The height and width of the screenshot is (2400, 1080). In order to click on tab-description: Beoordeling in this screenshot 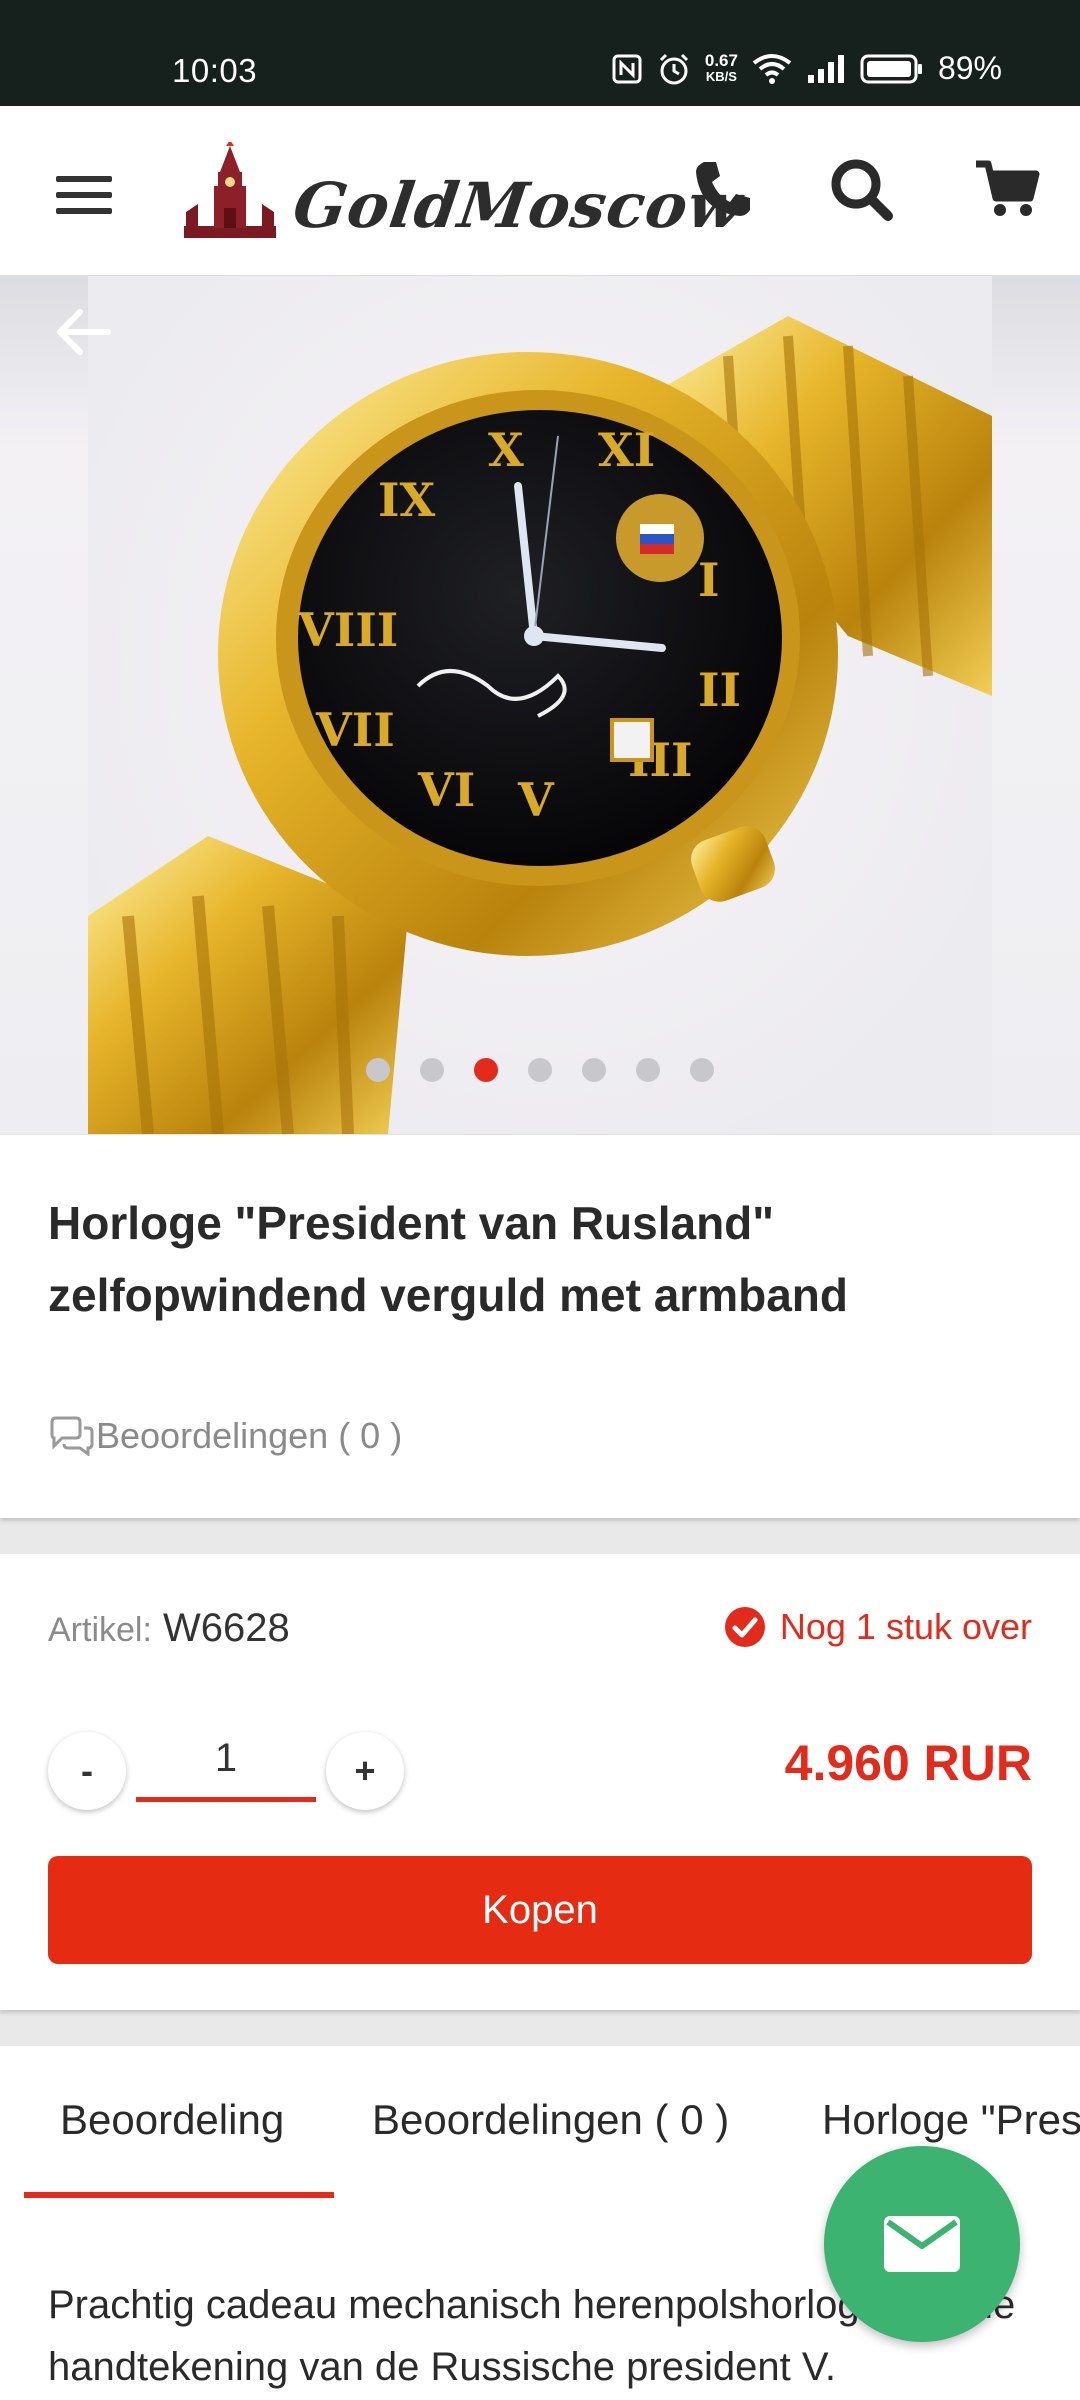, I will do `click(172, 2120)`.